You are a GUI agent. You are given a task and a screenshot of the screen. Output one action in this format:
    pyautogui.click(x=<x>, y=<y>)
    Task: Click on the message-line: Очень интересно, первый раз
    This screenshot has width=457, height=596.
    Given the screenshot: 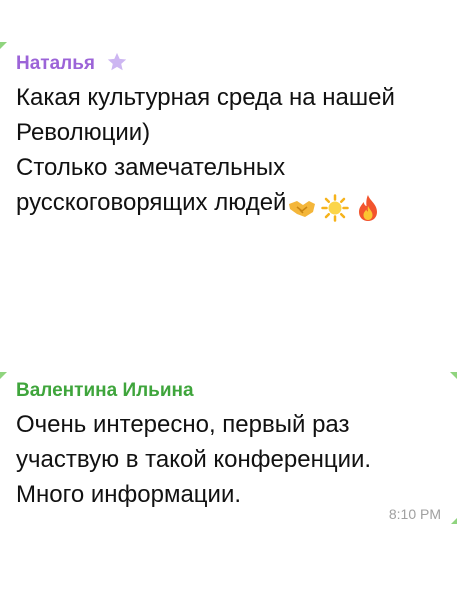 What is the action you would take?
    pyautogui.click(x=183, y=424)
    